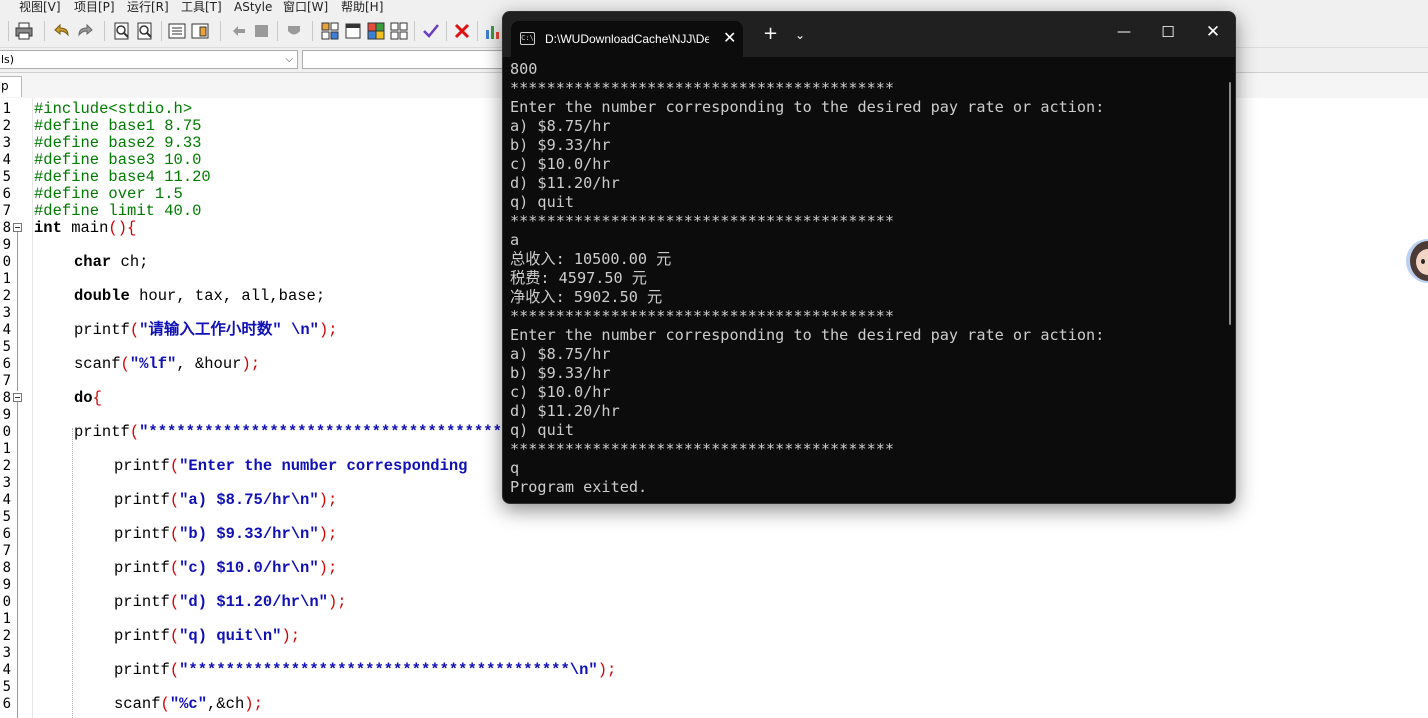  What do you see at coordinates (149, 59) in the screenshot?
I see `scope-combo: ls) ⌵` at bounding box center [149, 59].